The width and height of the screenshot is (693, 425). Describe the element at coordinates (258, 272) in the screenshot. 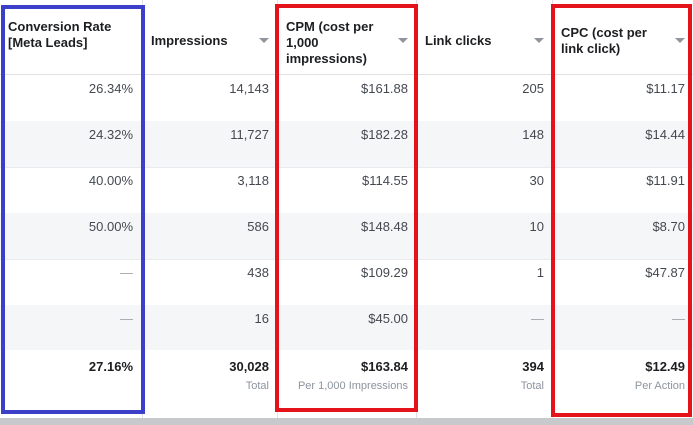

I see `cell-value: 438` at that location.